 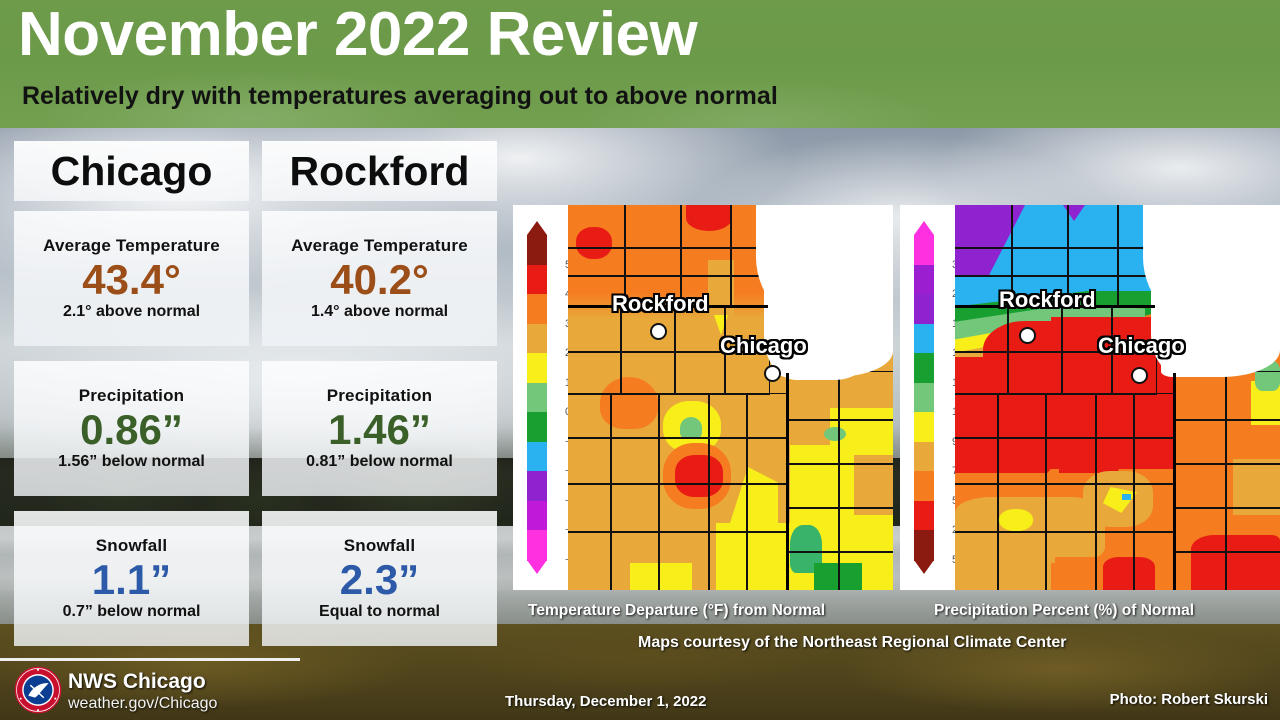 What do you see at coordinates (137, 681) in the screenshot?
I see `nws-office-name: NWS Chicago` at bounding box center [137, 681].